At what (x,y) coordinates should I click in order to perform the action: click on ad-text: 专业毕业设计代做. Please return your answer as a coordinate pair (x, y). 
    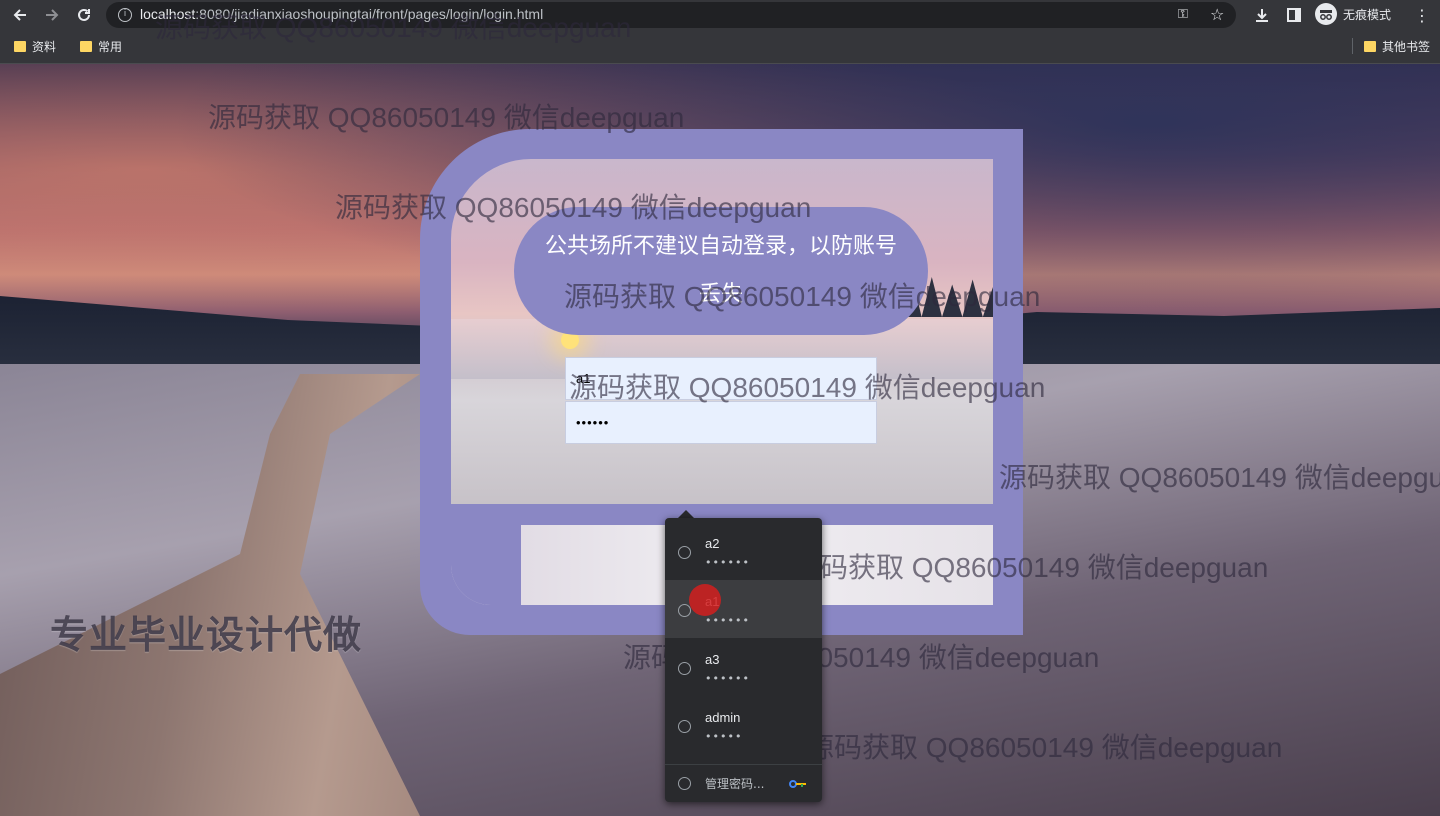
    Looking at the image, I should click on (206, 635).